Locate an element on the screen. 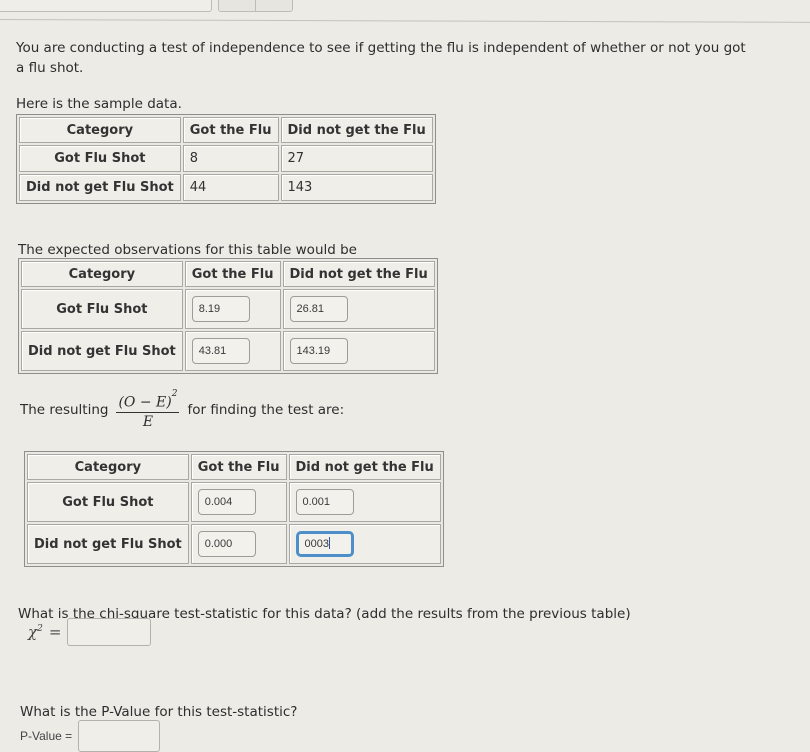 This screenshot has width=810, height=752. text-caret is located at coordinates (329, 543).